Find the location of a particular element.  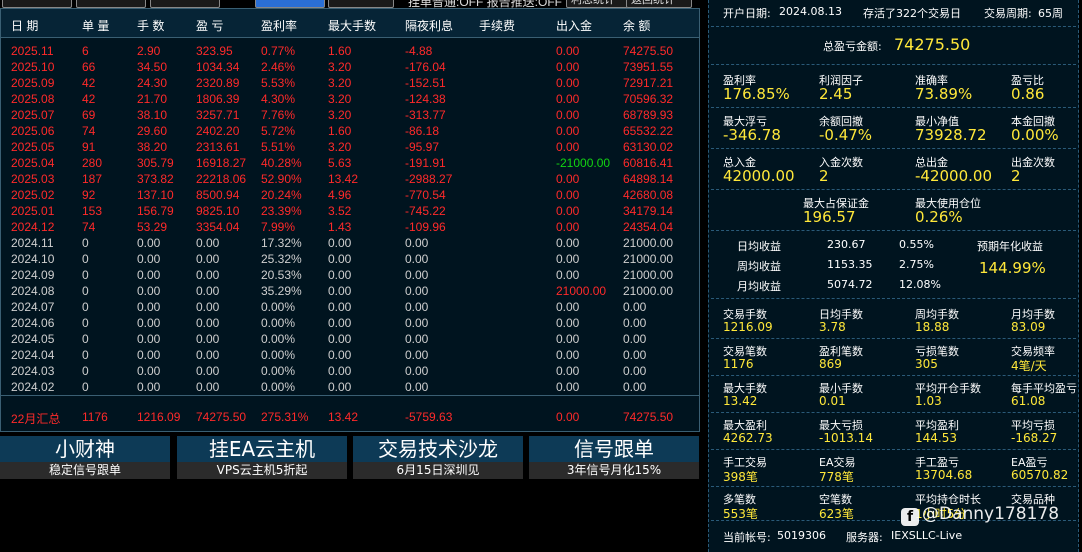

back-stats-button: 返回统计 is located at coordinates (659, 4).